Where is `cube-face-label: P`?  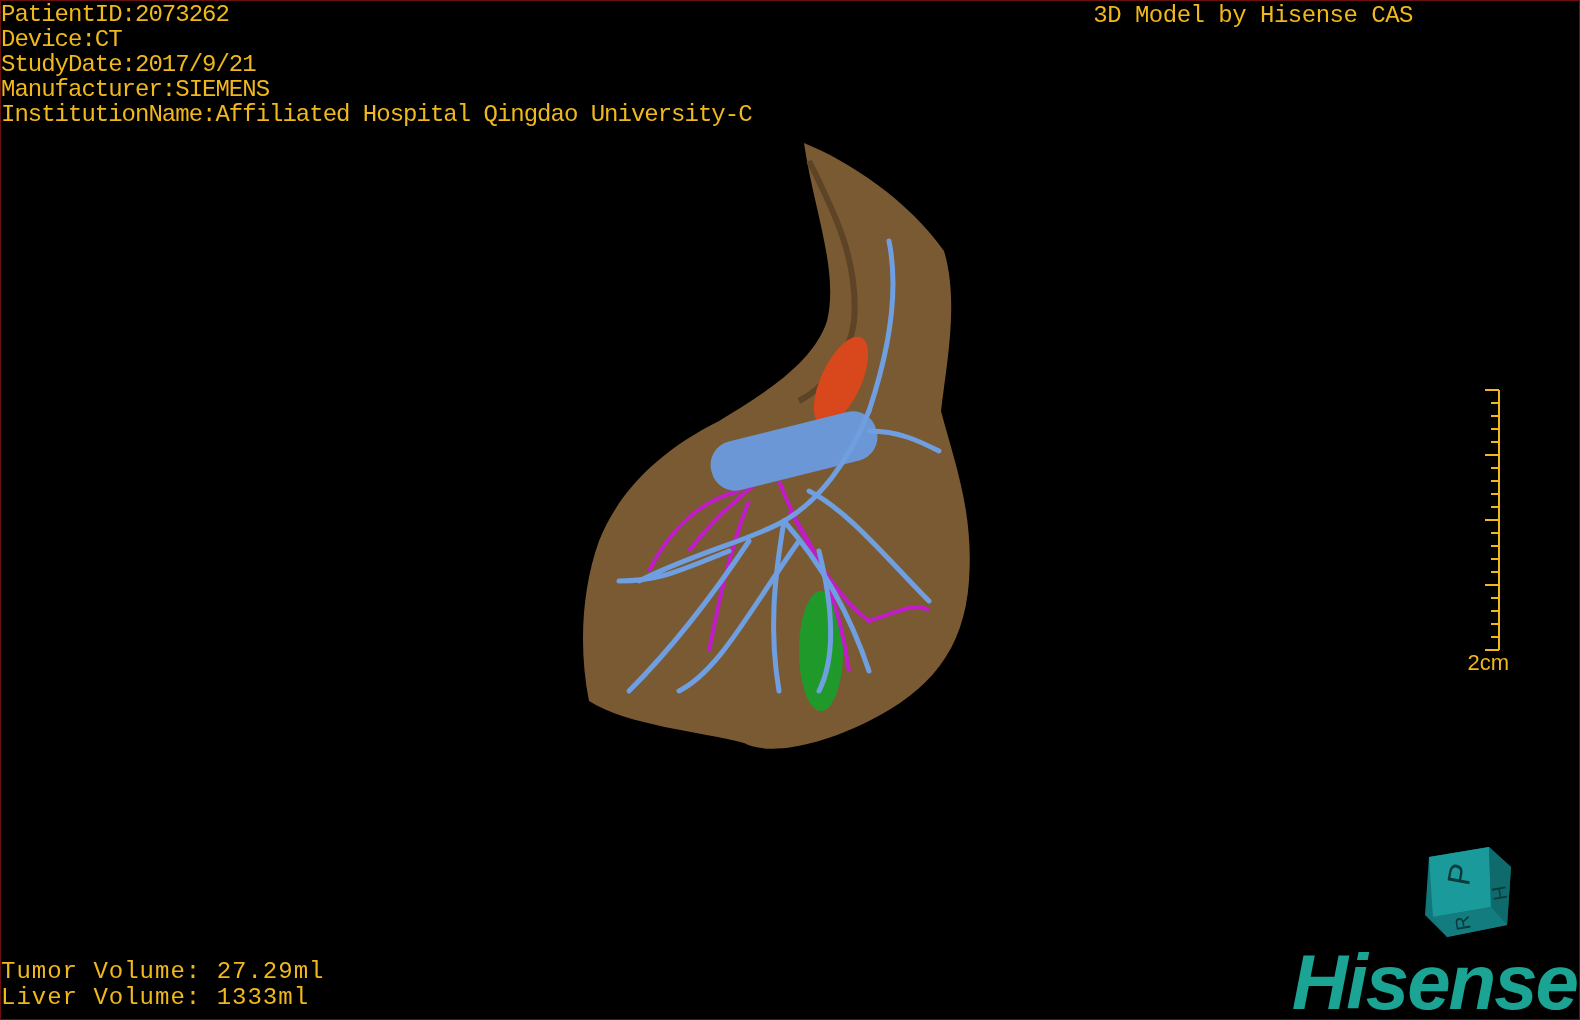 cube-face-label: P is located at coordinates (1460, 874).